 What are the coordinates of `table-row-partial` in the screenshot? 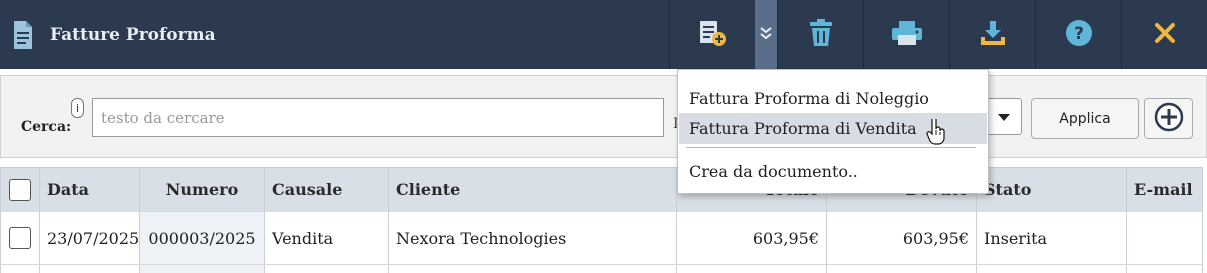 It's located at (601, 269).